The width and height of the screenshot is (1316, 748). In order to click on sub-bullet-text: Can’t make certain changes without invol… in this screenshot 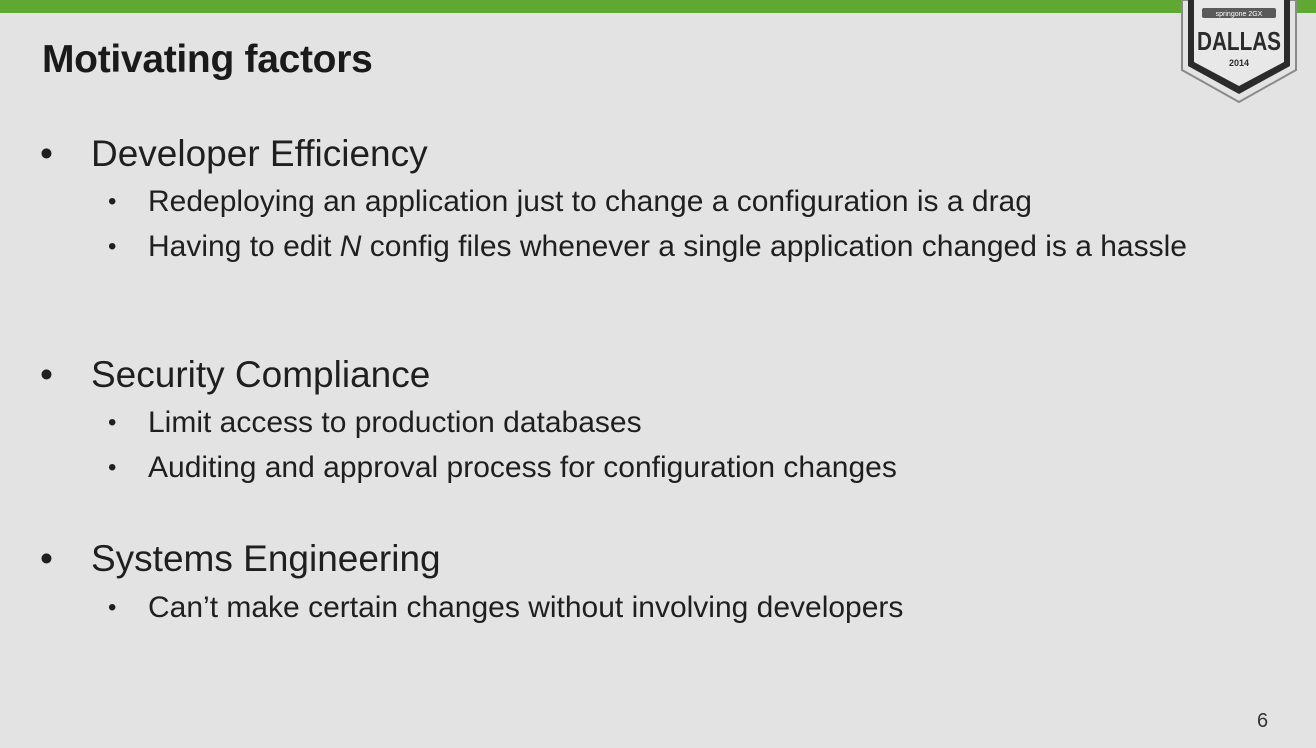, I will do `click(526, 607)`.